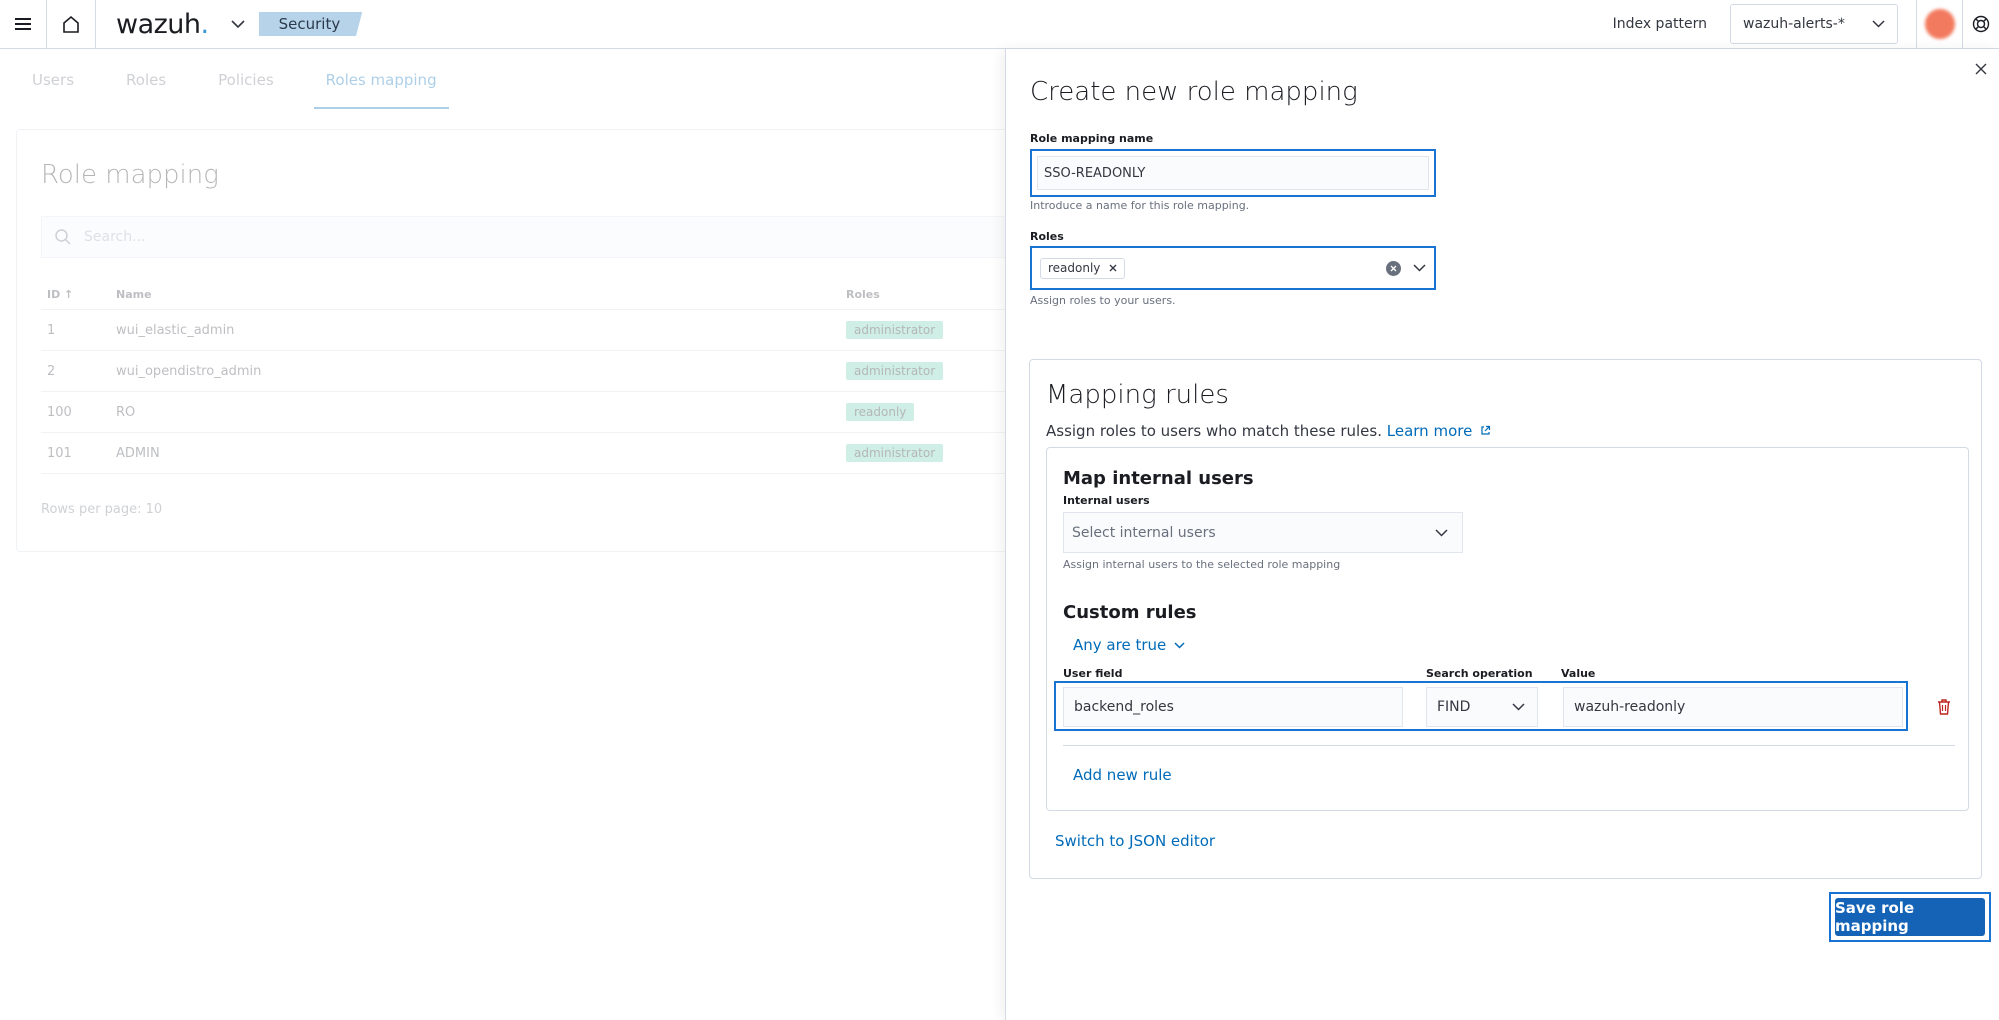  What do you see at coordinates (59, 453) in the screenshot?
I see `row-id: 101` at bounding box center [59, 453].